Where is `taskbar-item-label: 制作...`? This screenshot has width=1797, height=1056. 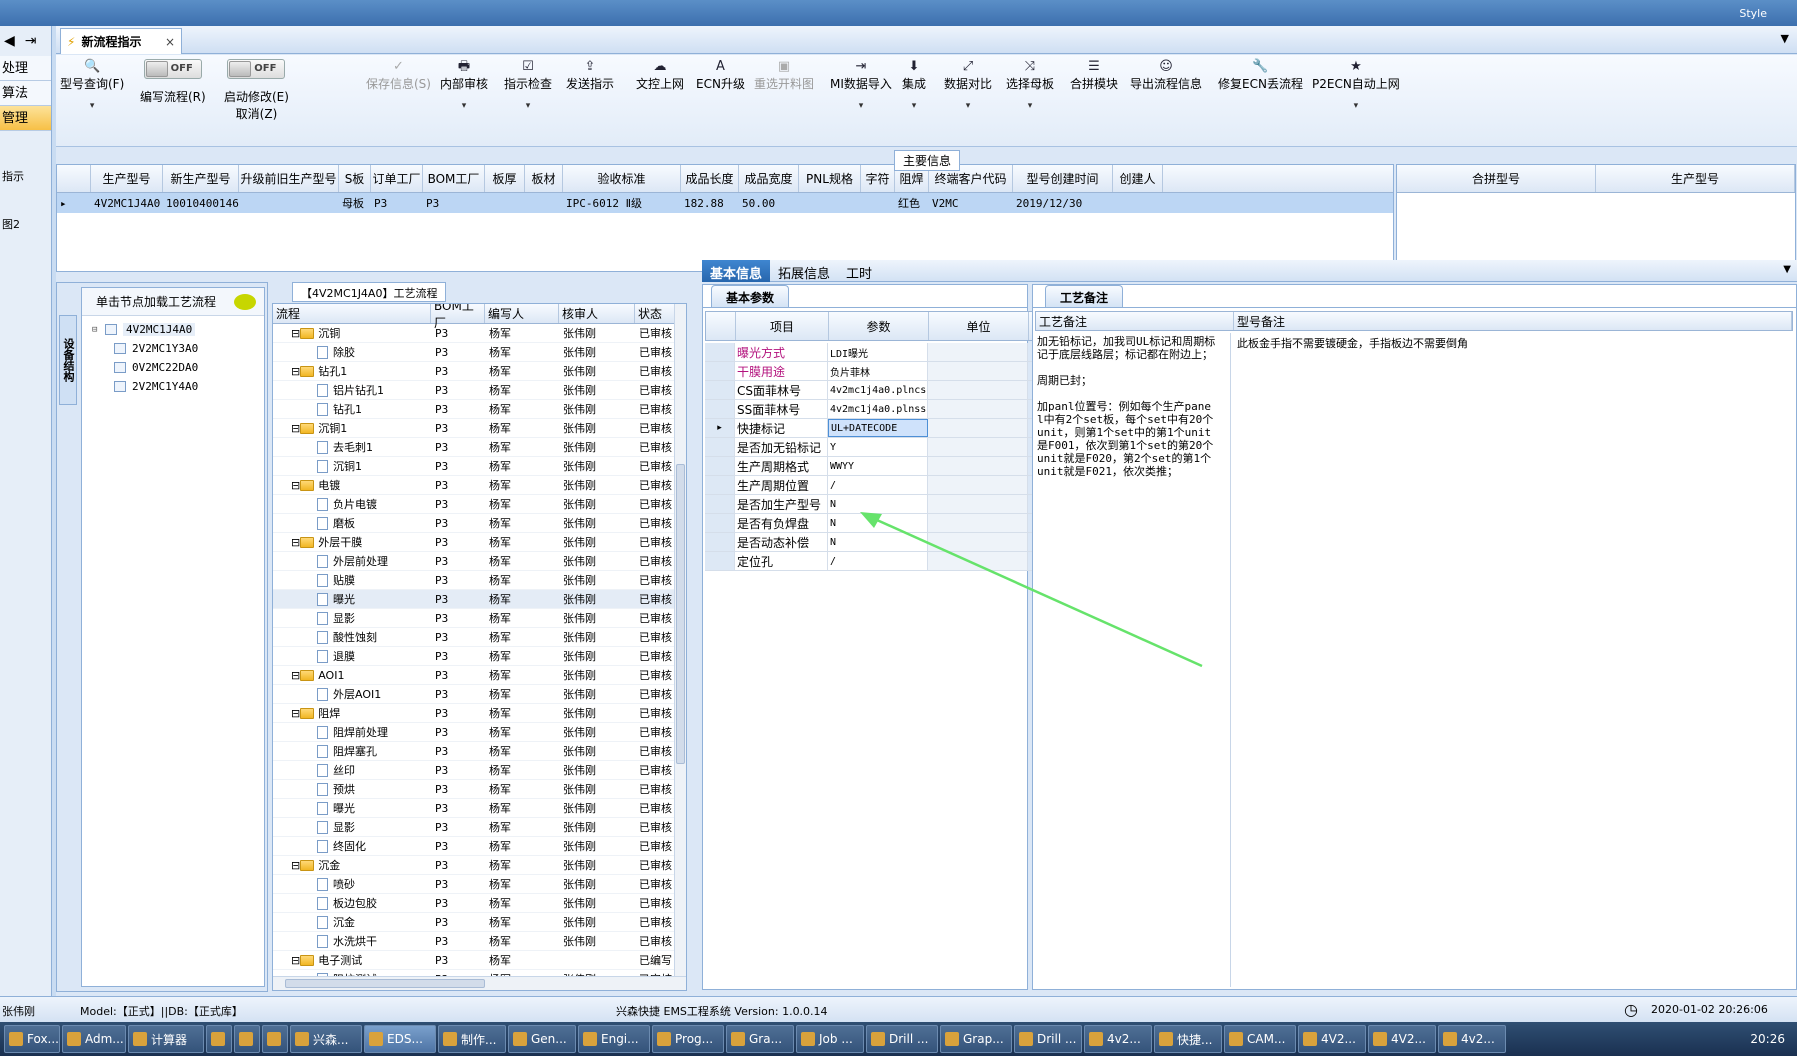 taskbar-item-label: 制作... is located at coordinates (479, 1039).